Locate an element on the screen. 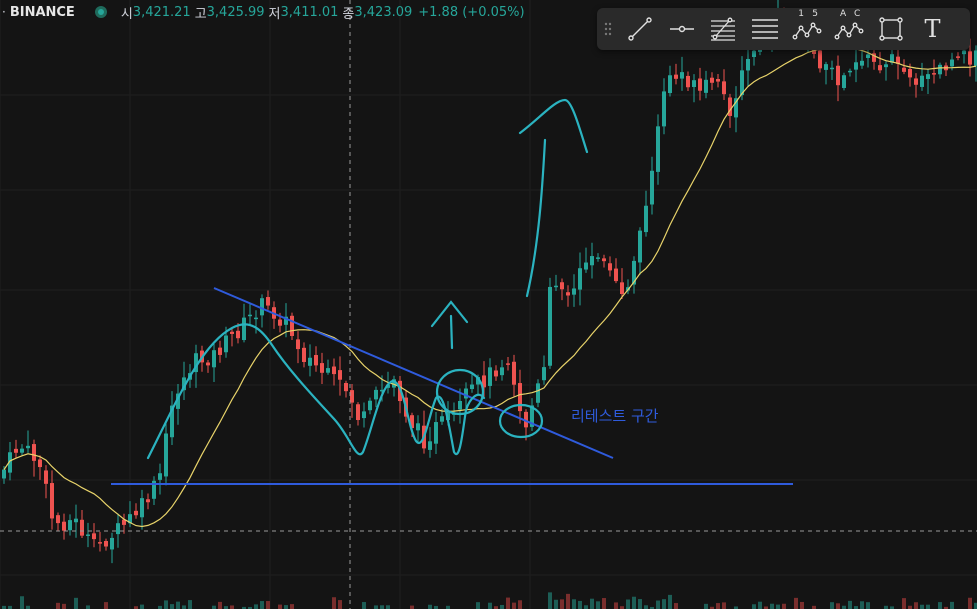 The image size is (977, 609). high-value: 3,425.99 is located at coordinates (235, 12).